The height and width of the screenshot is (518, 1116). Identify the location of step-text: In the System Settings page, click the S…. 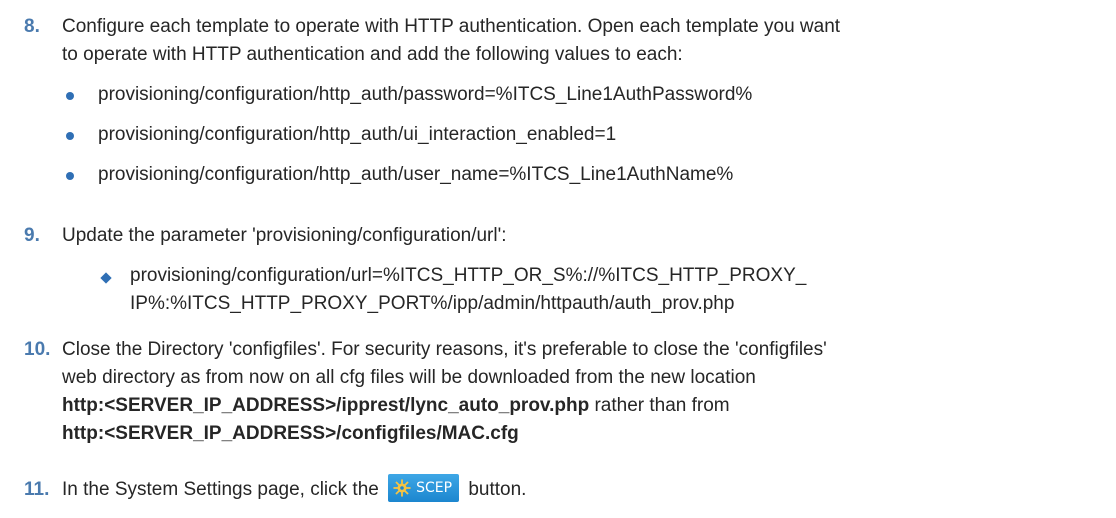
(586, 489).